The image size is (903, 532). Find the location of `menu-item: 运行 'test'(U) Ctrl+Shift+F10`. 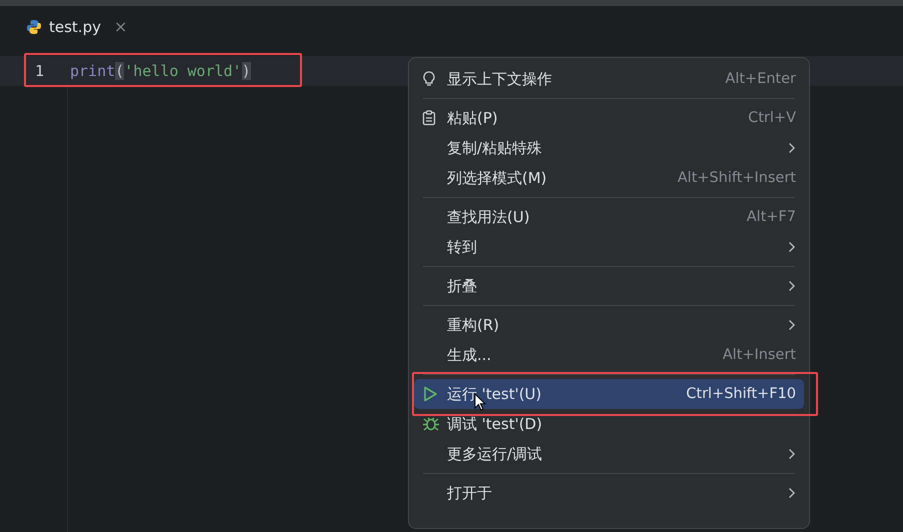

menu-item: 运行 'test'(U) Ctrl+Shift+F10 is located at coordinates (609, 394).